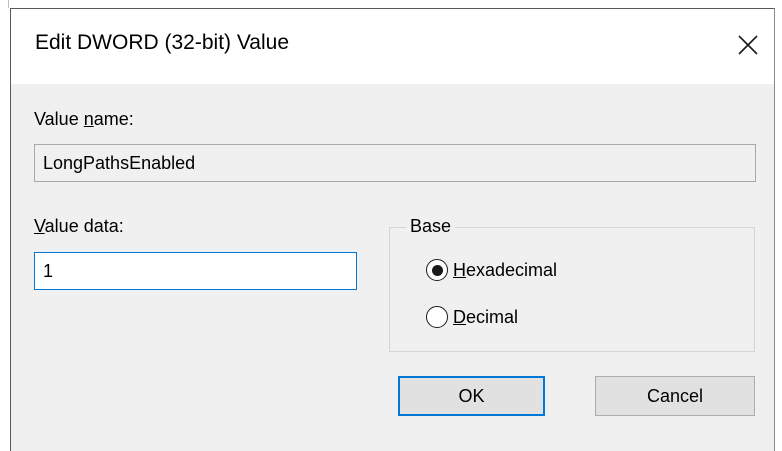 This screenshot has width=782, height=451. I want to click on value-data-label-part: alue data:, so click(84, 226).